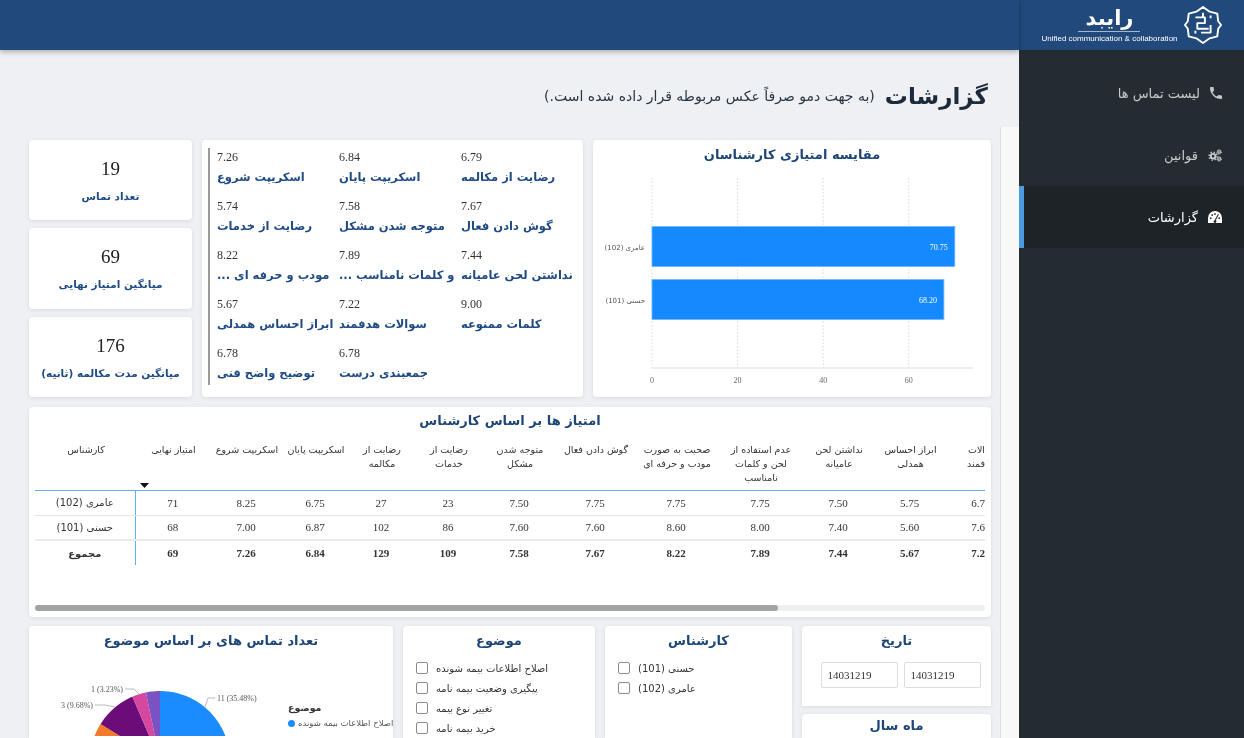  I want to click on score-label: جمعبندی درست, so click(384, 373).